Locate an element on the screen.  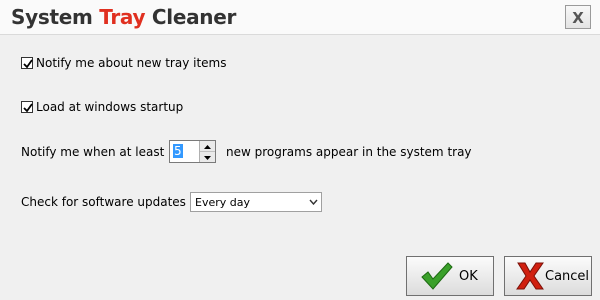
arrow-up-icon is located at coordinates (207, 147).